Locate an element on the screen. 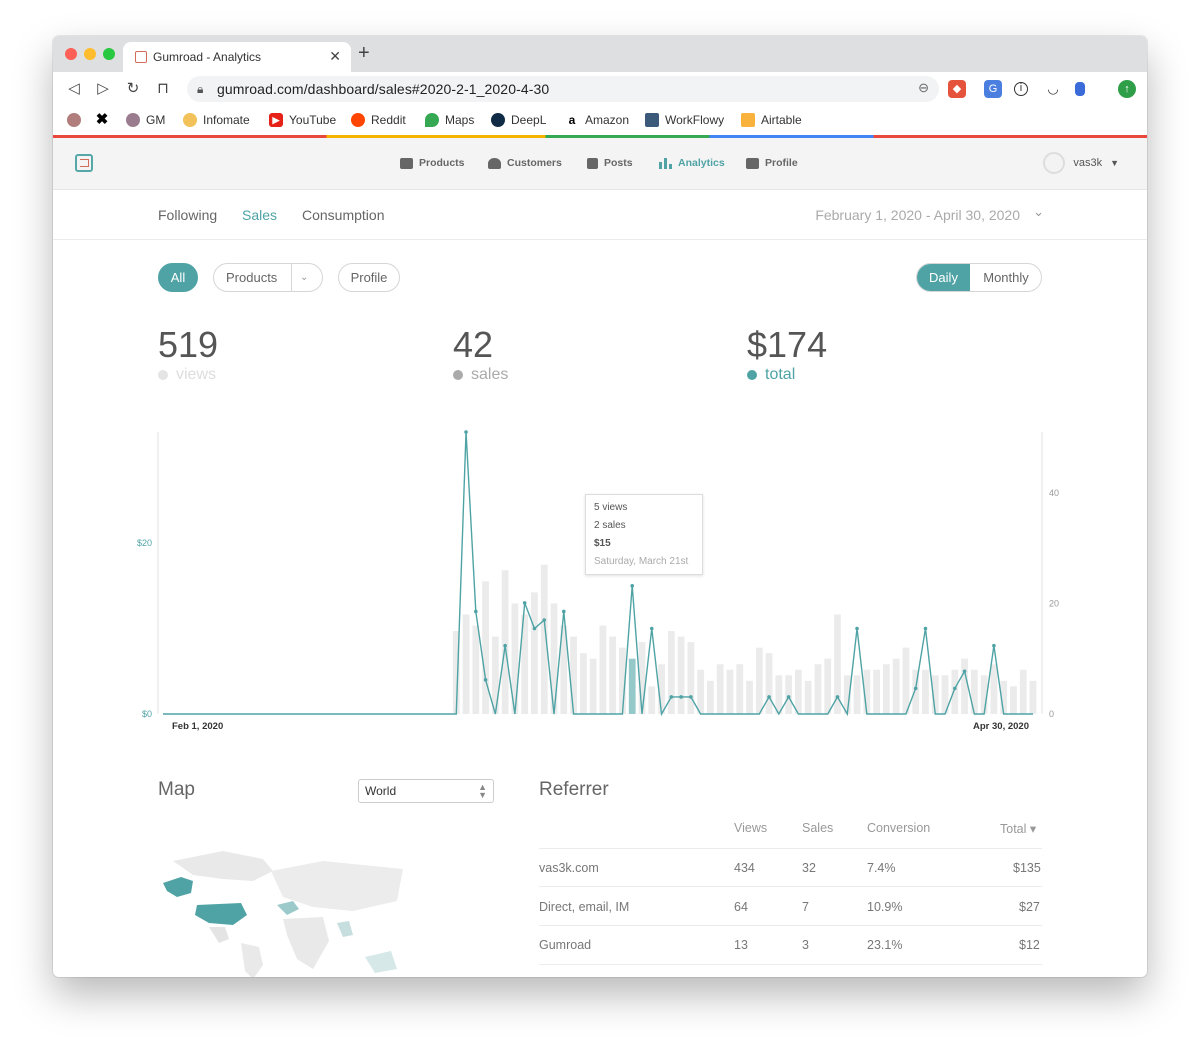 The height and width of the screenshot is (1047, 1200). tooltip-total: $15 is located at coordinates (602, 543).